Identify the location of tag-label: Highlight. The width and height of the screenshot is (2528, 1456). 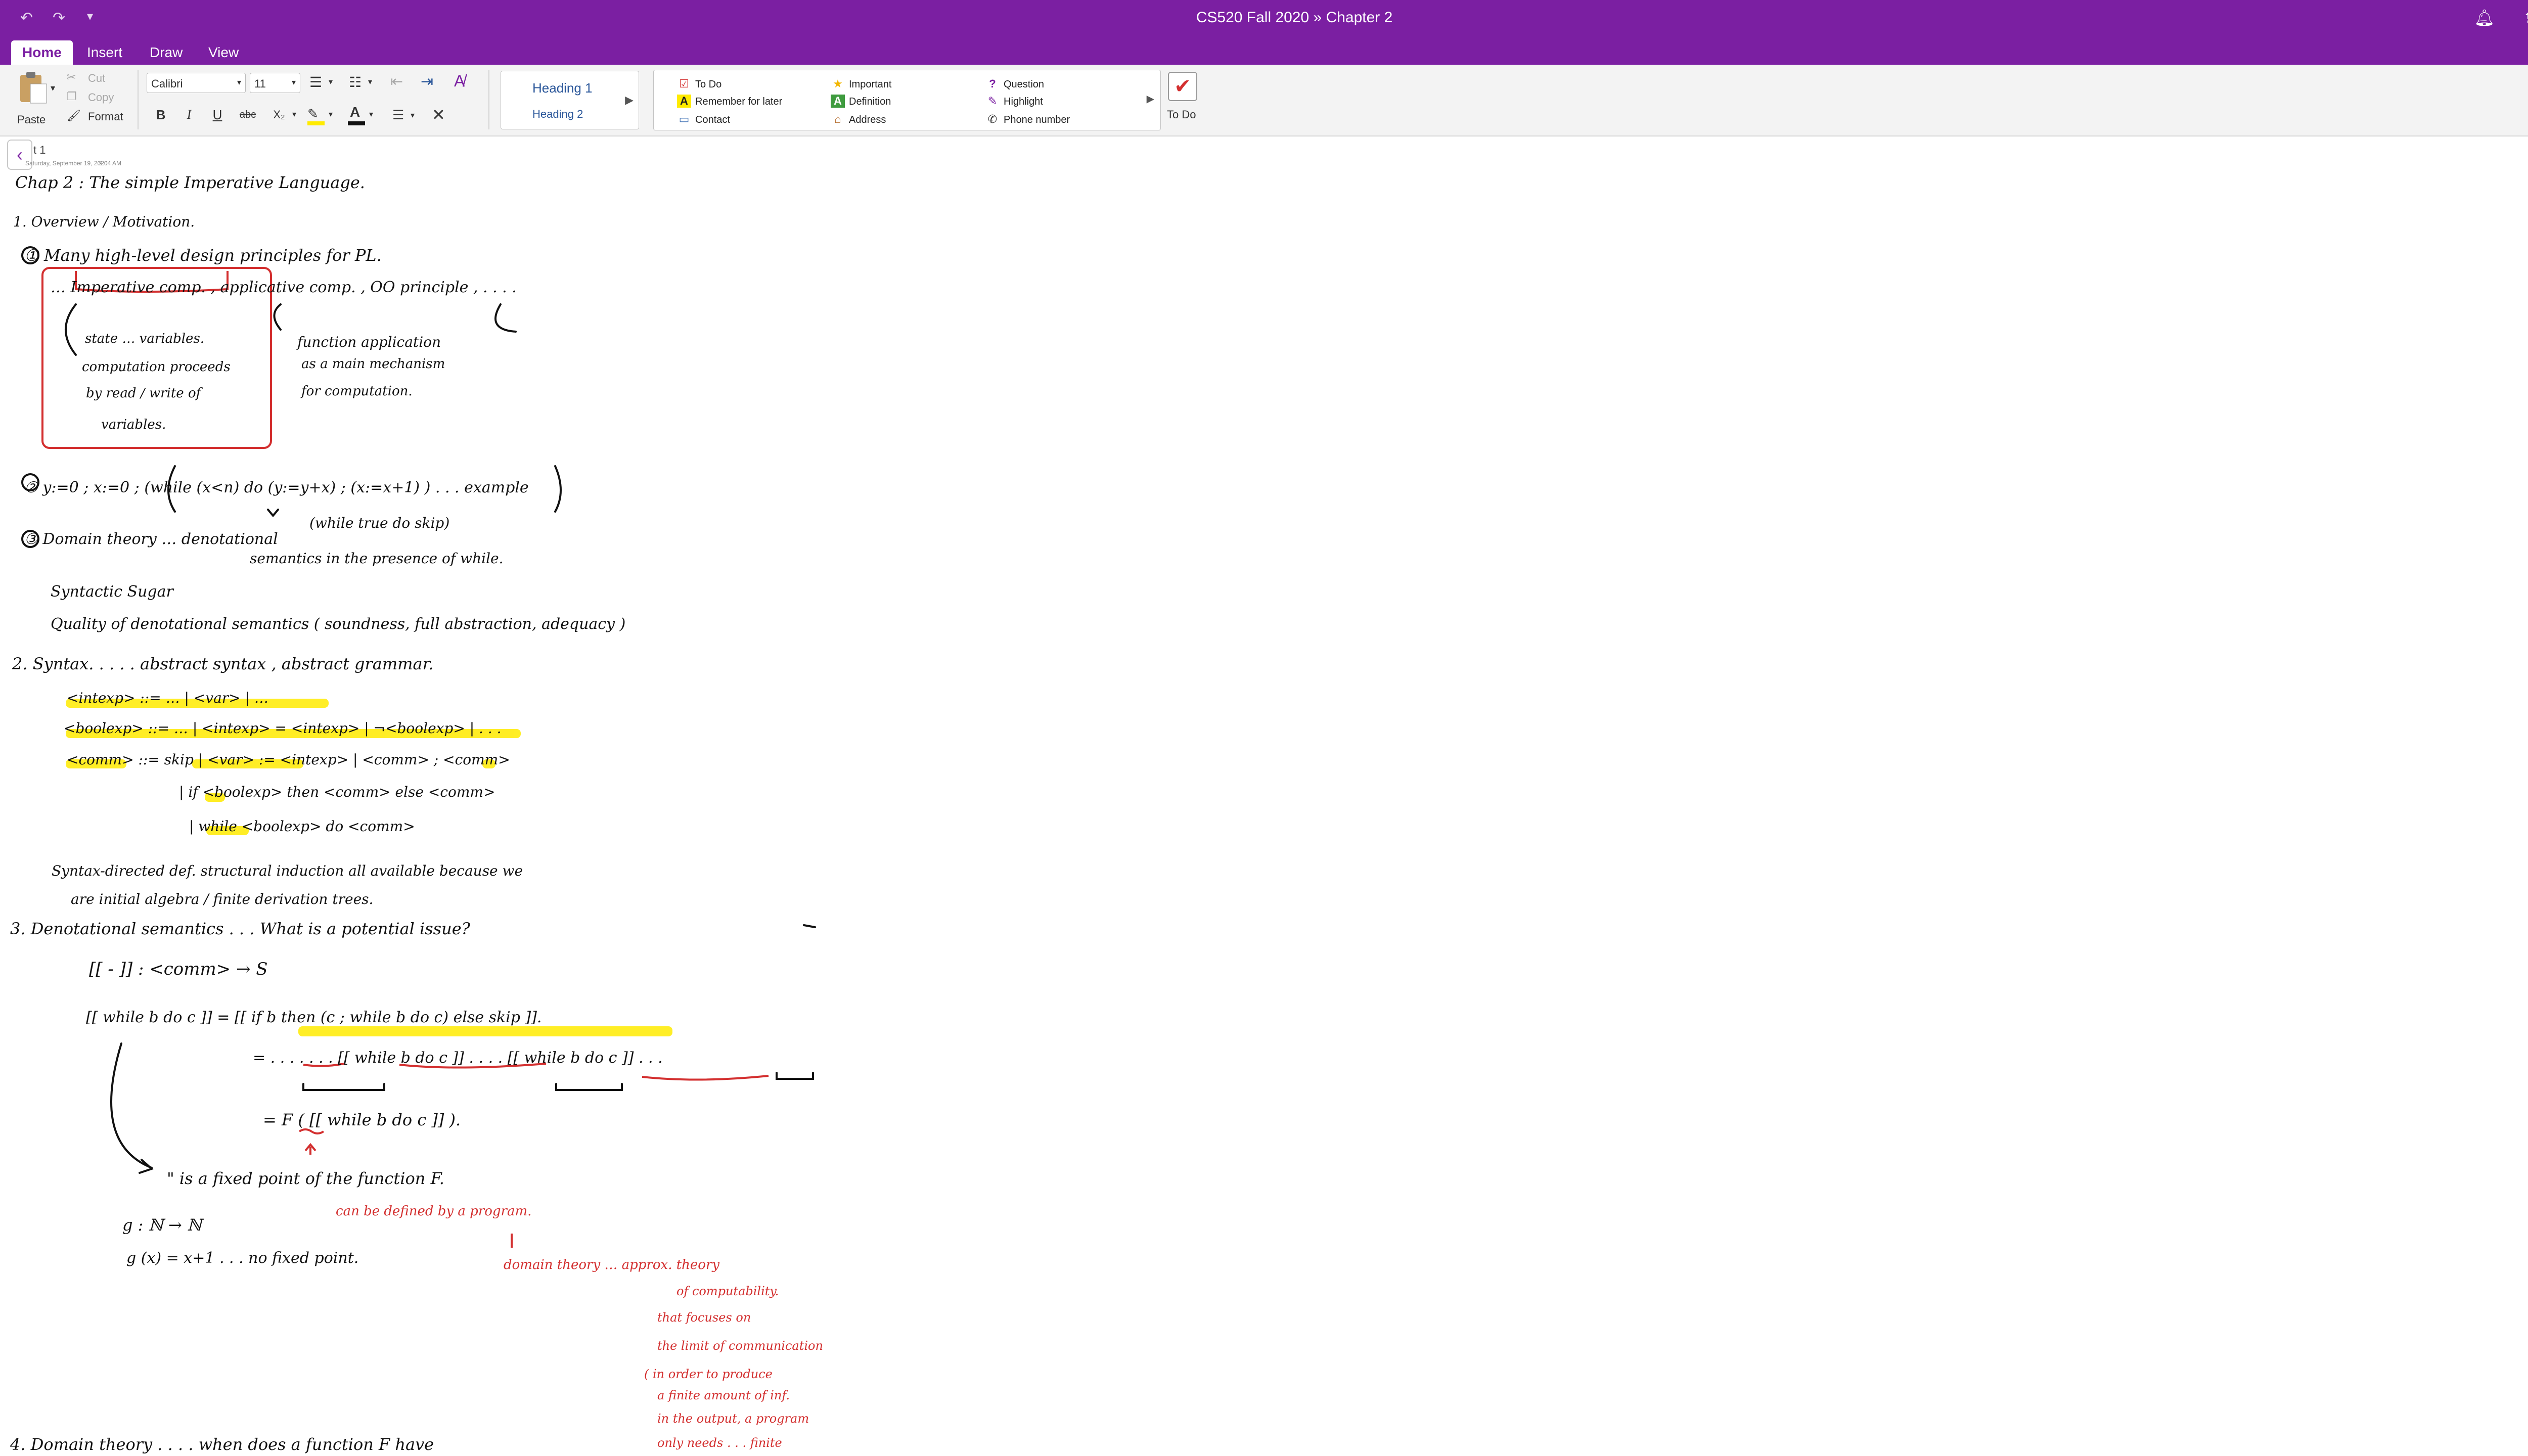
(1024, 101).